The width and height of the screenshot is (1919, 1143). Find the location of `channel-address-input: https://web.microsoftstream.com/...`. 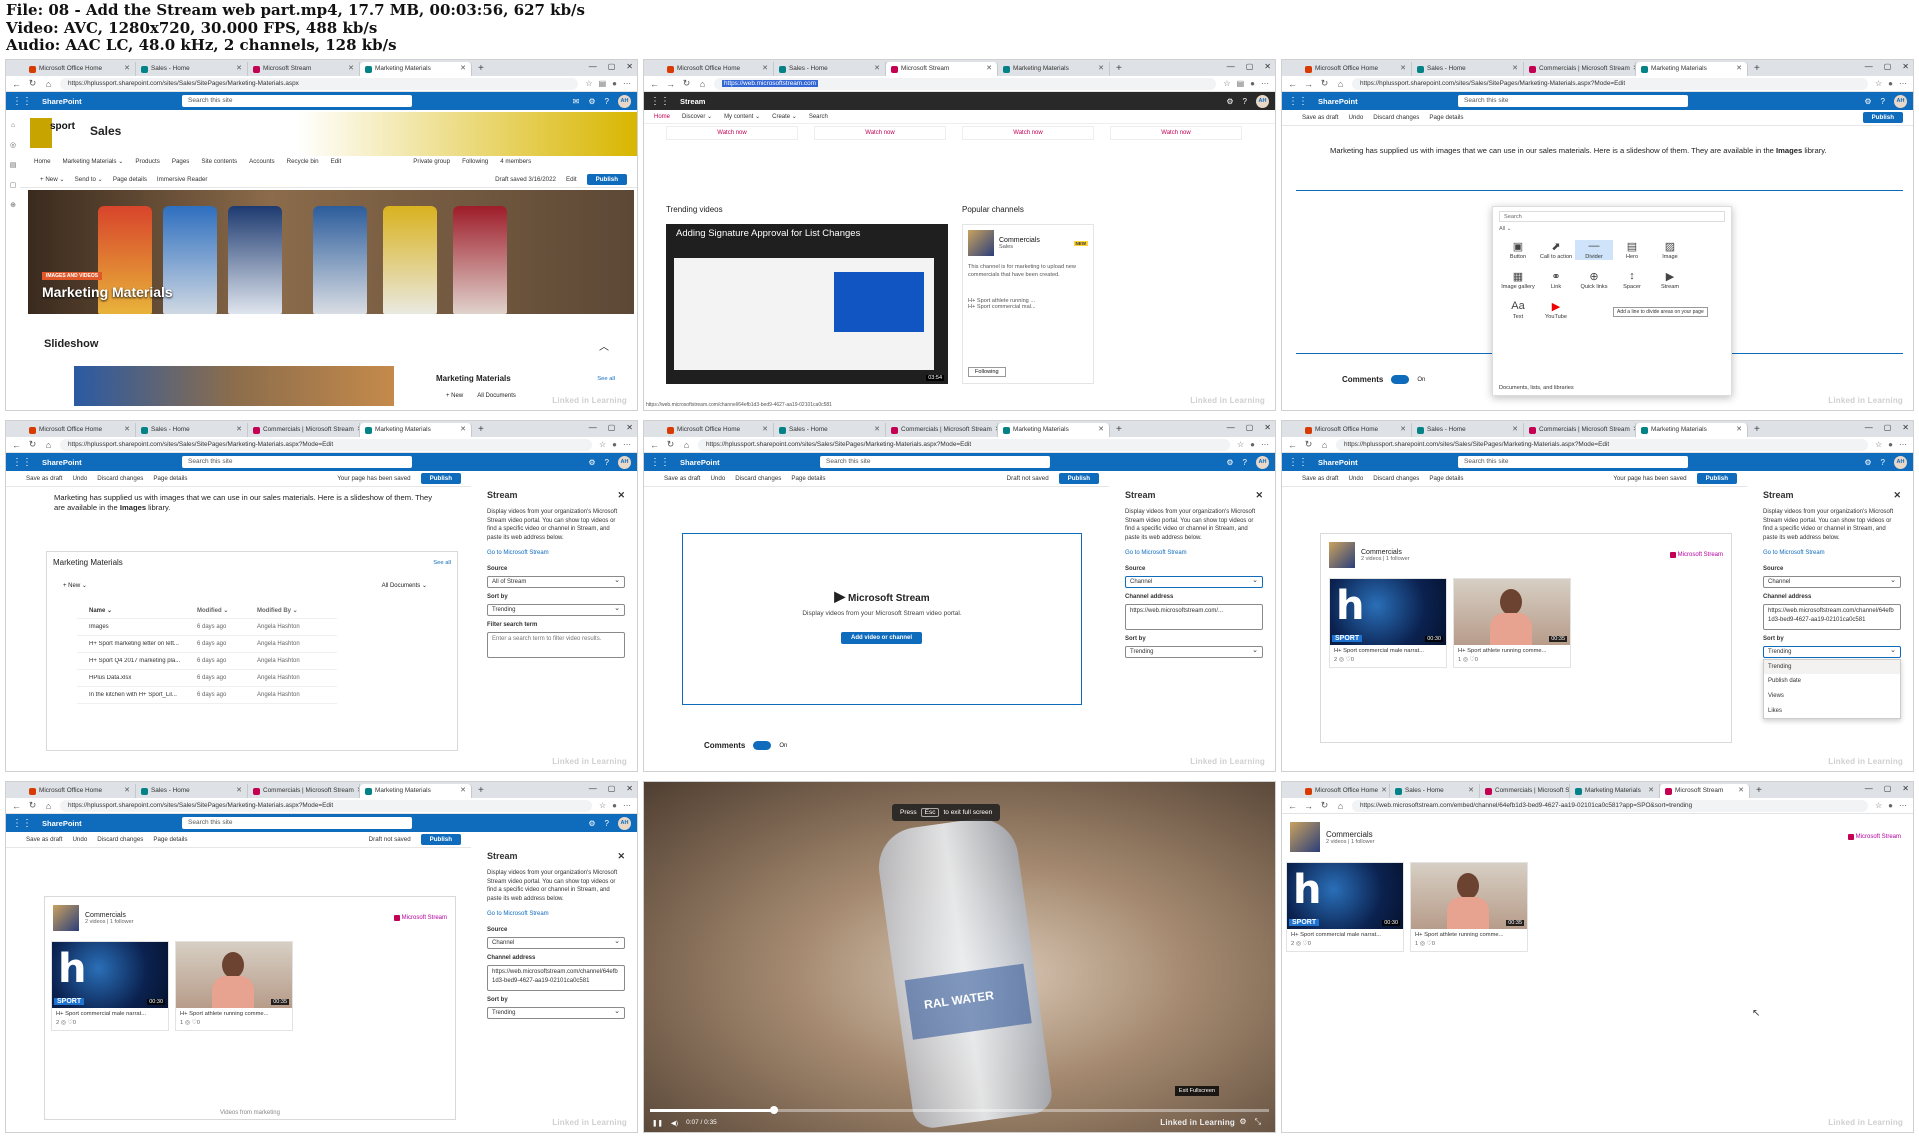

channel-address-input: https://web.microsoftstream.com/... is located at coordinates (1194, 616).